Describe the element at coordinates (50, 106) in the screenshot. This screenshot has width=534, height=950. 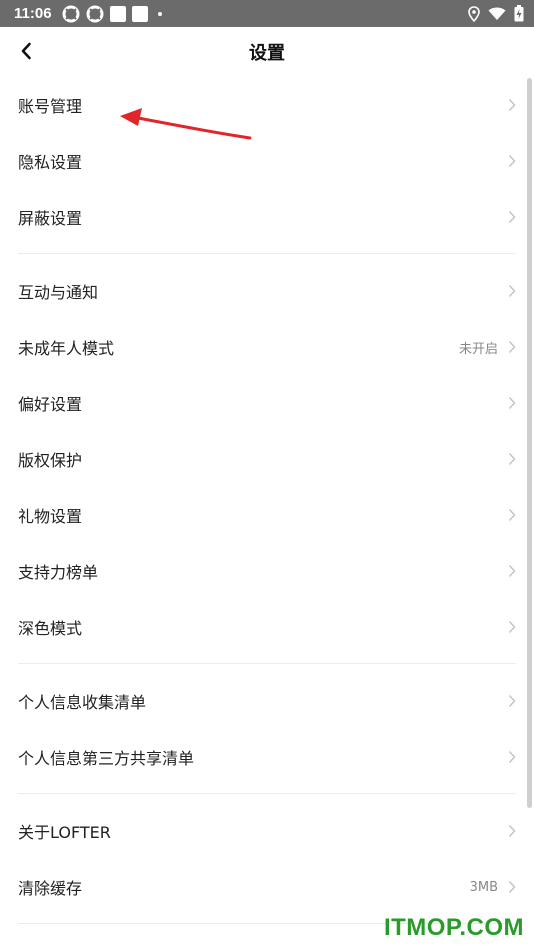
I see `settings-item-label: 账号管理` at that location.